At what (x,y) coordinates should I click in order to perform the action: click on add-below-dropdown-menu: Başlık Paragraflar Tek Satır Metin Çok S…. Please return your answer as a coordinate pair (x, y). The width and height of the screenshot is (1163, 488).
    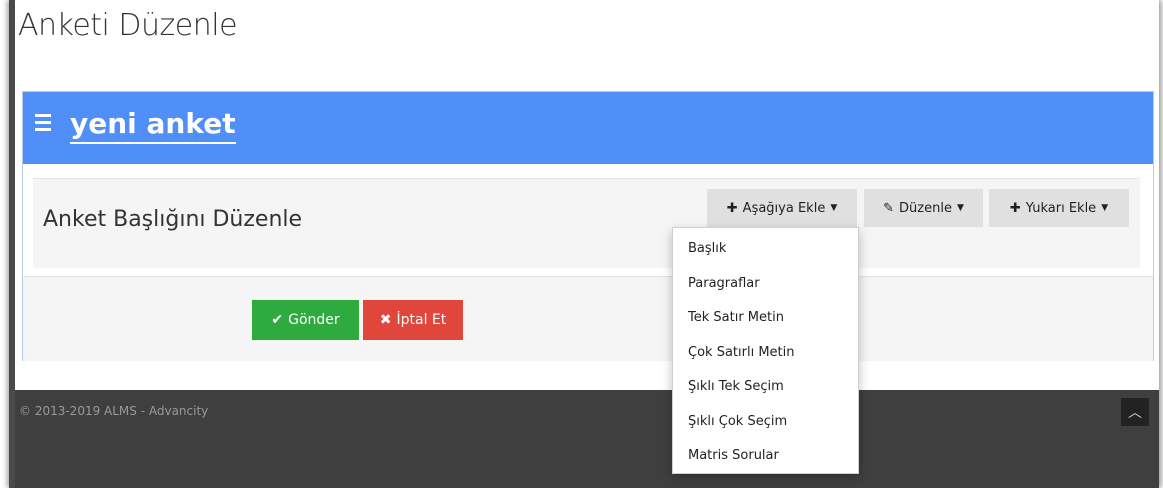
    Looking at the image, I should click on (765, 350).